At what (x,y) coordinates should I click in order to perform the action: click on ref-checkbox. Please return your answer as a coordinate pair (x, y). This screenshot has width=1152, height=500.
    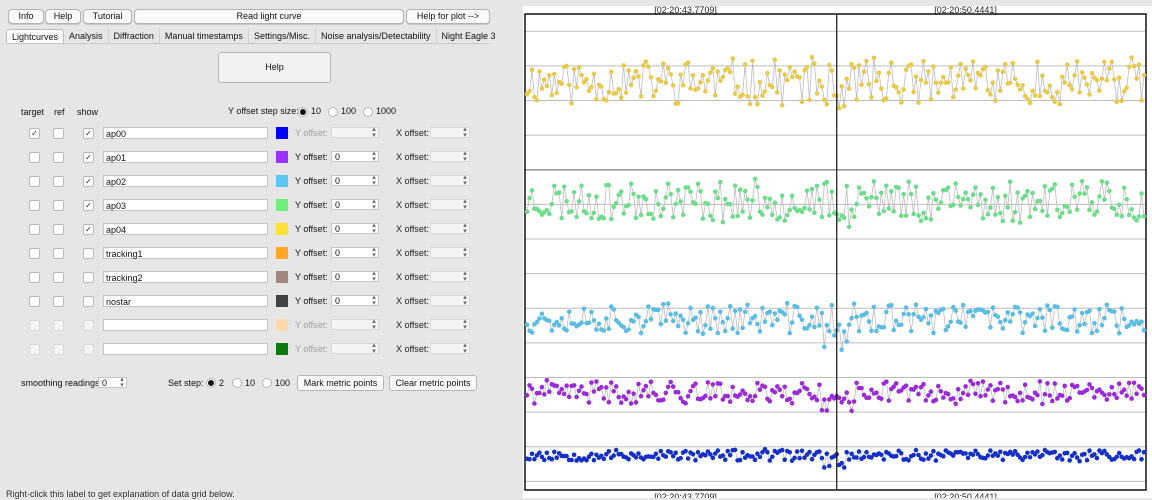
    Looking at the image, I should click on (58, 277).